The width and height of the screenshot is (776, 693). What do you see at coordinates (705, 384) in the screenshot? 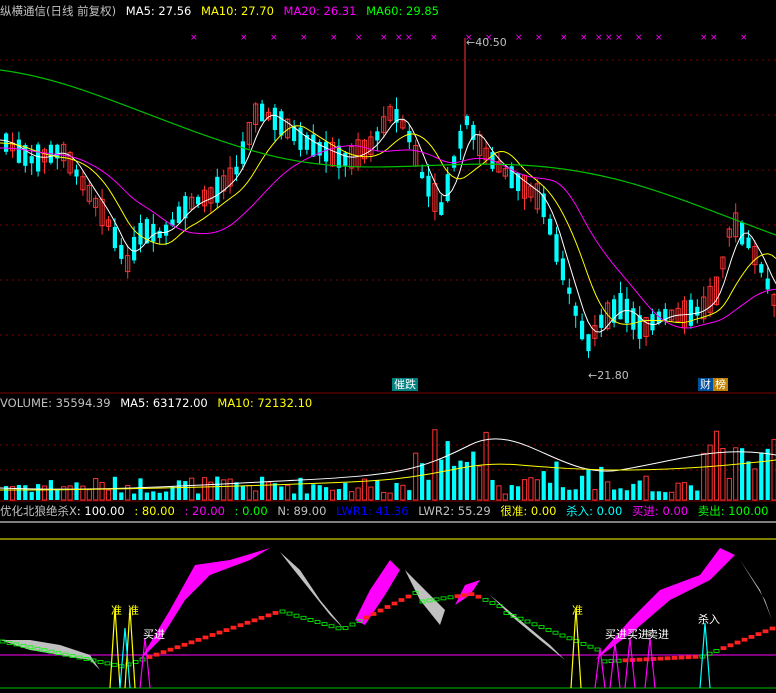
I see `event-tag-cai: 财` at bounding box center [705, 384].